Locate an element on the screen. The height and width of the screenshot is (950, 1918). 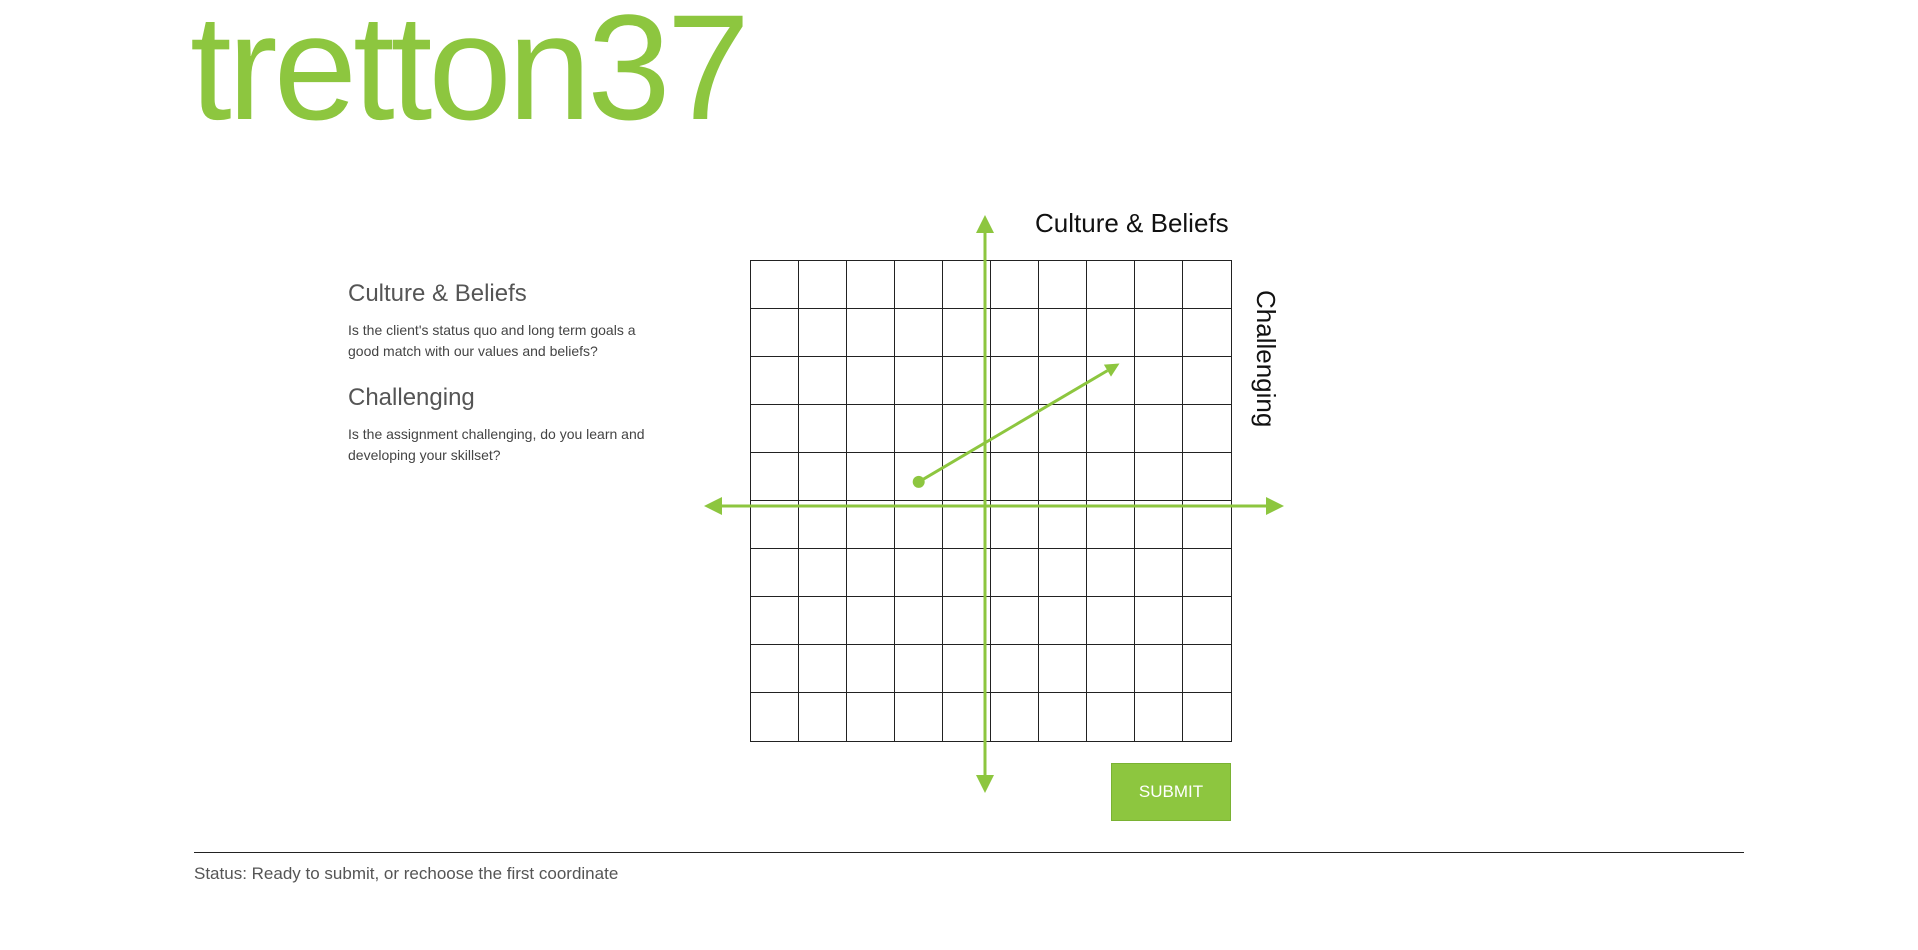
coordinate-grid is located at coordinates (991, 501).